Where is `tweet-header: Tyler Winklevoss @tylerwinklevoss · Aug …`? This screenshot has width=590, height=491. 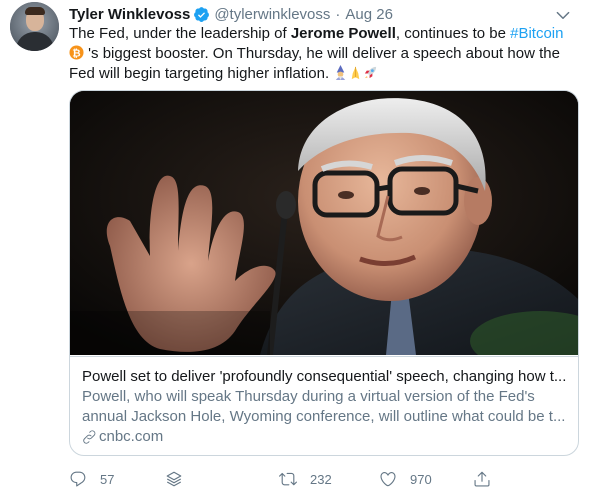
tweet-header: Tyler Winklevoss @tylerwinklevoss · Aug … is located at coordinates (324, 14).